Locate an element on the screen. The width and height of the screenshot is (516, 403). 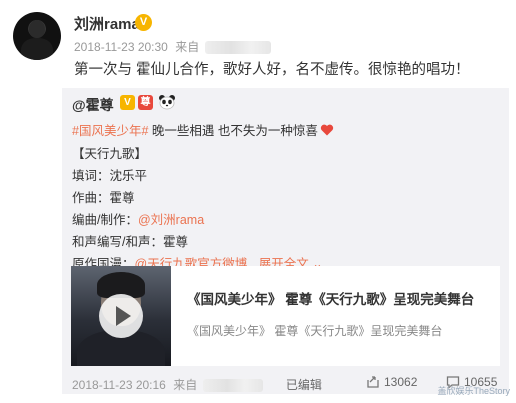
play-button is located at coordinates (121, 316).